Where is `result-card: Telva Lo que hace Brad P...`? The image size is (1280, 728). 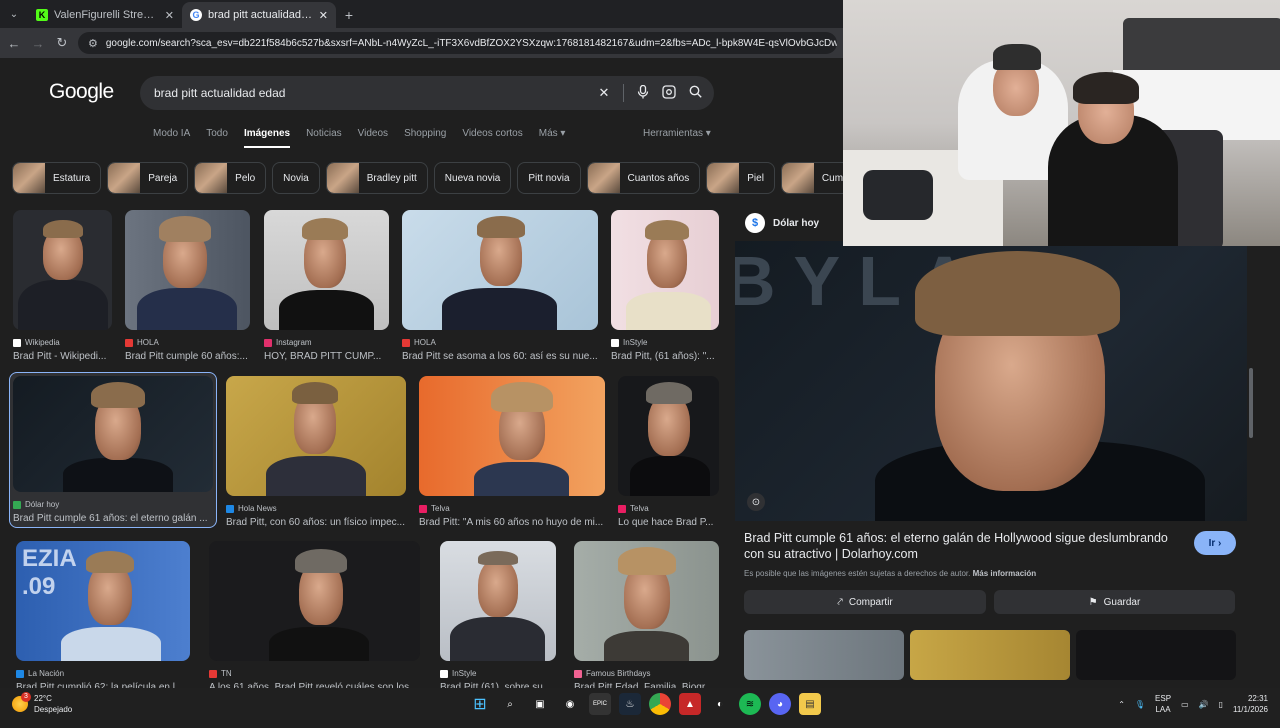 result-card: Telva Lo que hace Brad P... is located at coordinates (668, 452).